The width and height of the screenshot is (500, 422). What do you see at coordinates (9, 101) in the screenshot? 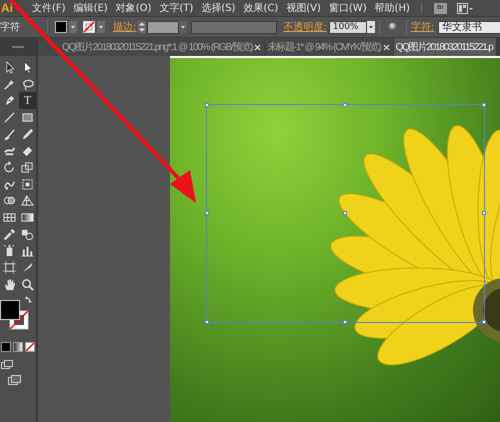
I see `pen-nib-icon` at bounding box center [9, 101].